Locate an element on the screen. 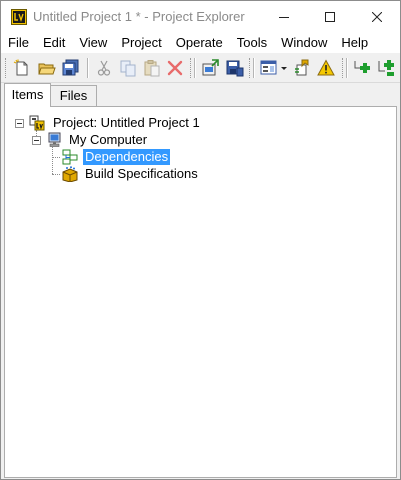  menu-operate: Operate is located at coordinates (199, 42).